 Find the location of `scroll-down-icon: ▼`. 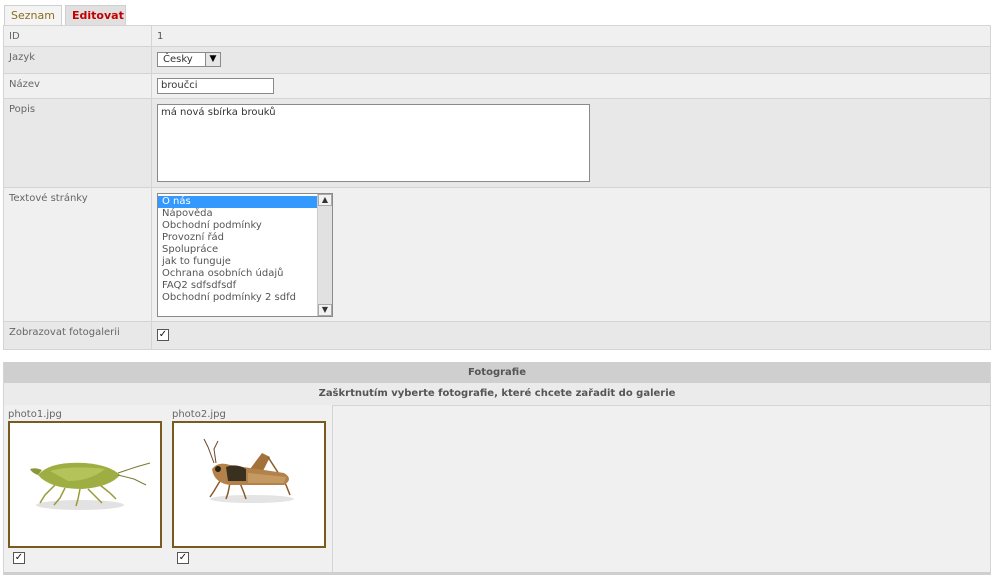

scroll-down-icon: ▼ is located at coordinates (325, 310).